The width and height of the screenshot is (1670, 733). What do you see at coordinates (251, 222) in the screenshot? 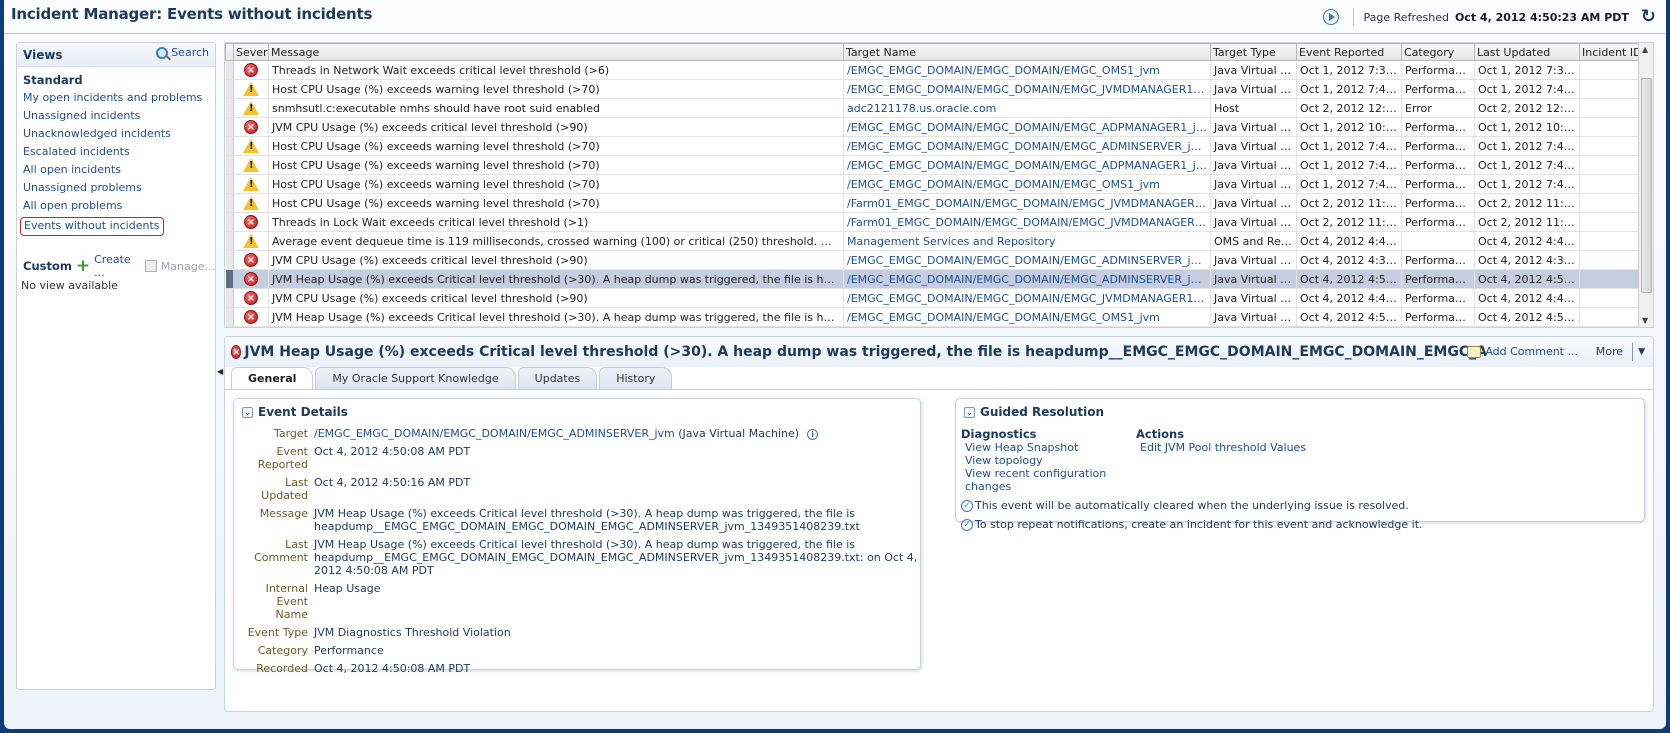
I see `critical-severity-icon: ×` at bounding box center [251, 222].